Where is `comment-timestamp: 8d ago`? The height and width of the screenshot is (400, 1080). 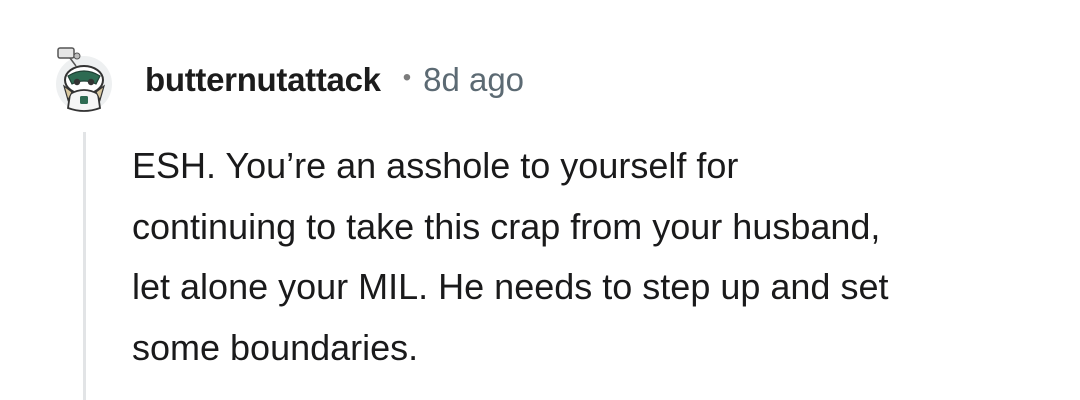 comment-timestamp: 8d ago is located at coordinates (473, 80).